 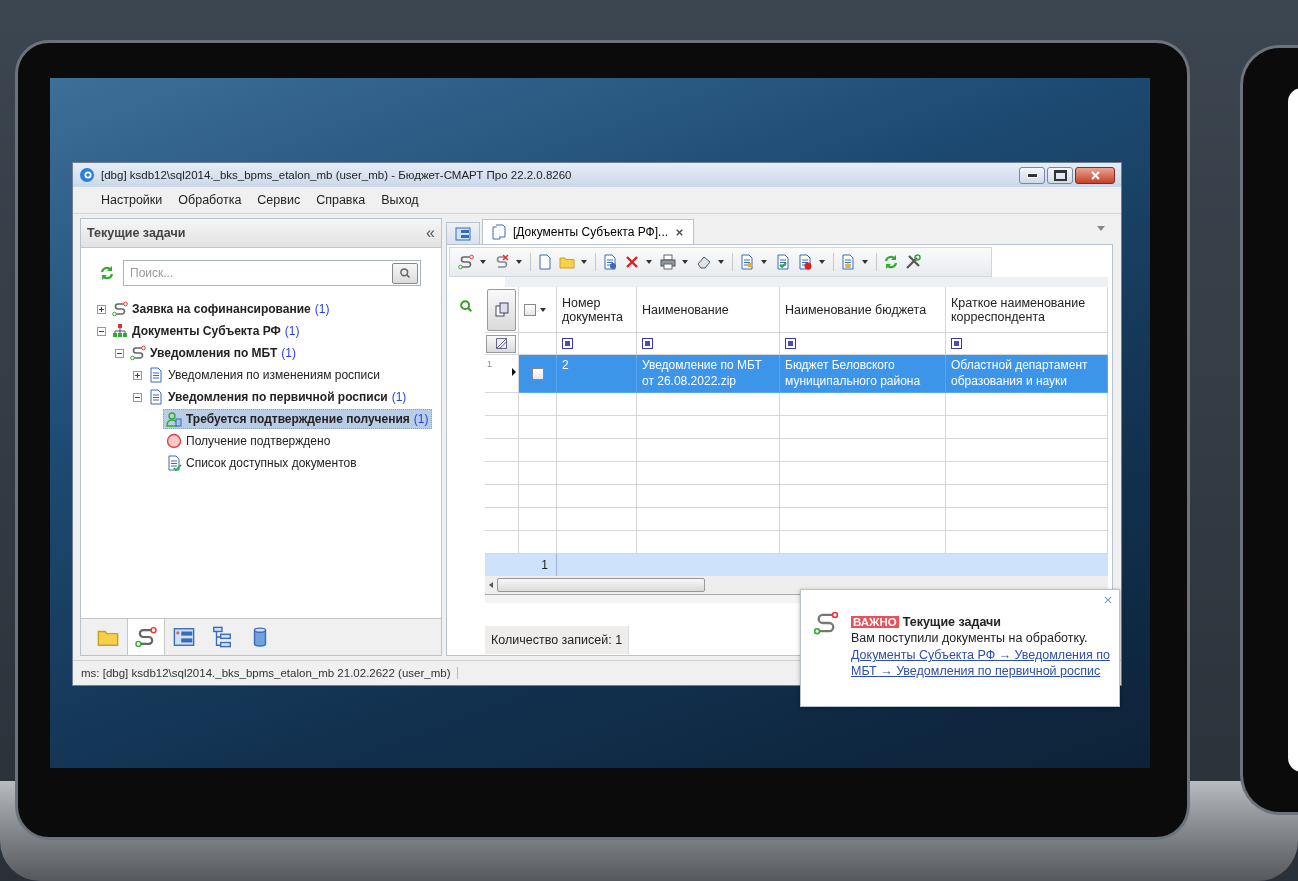 What do you see at coordinates (783, 262) in the screenshot?
I see `document-check-icon` at bounding box center [783, 262].